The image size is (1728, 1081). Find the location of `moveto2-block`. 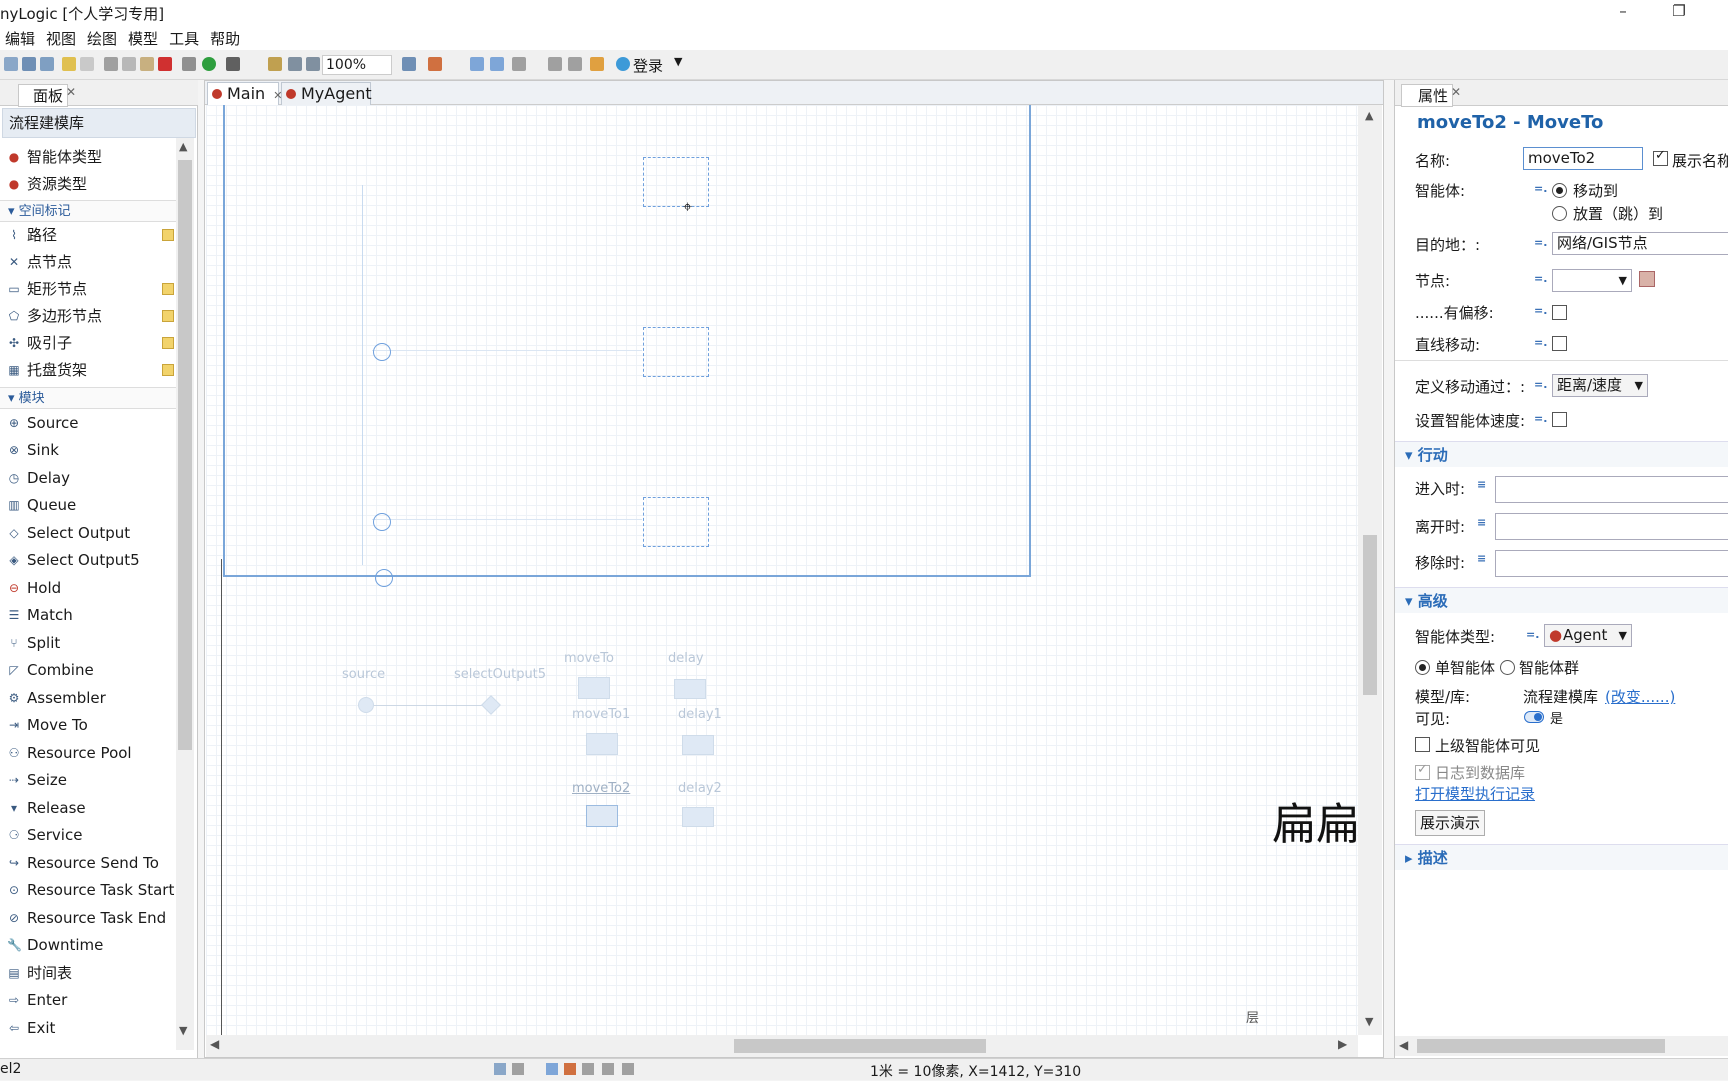

moveto2-block is located at coordinates (602, 816).